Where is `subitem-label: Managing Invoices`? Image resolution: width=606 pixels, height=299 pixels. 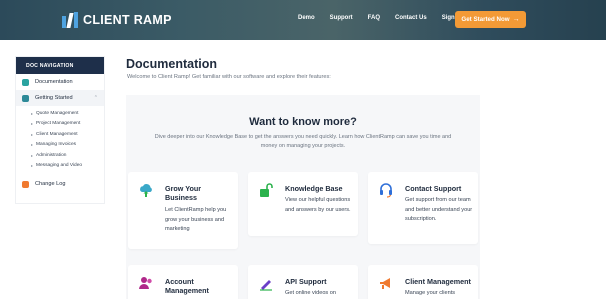 subitem-label: Managing Invoices is located at coordinates (56, 145).